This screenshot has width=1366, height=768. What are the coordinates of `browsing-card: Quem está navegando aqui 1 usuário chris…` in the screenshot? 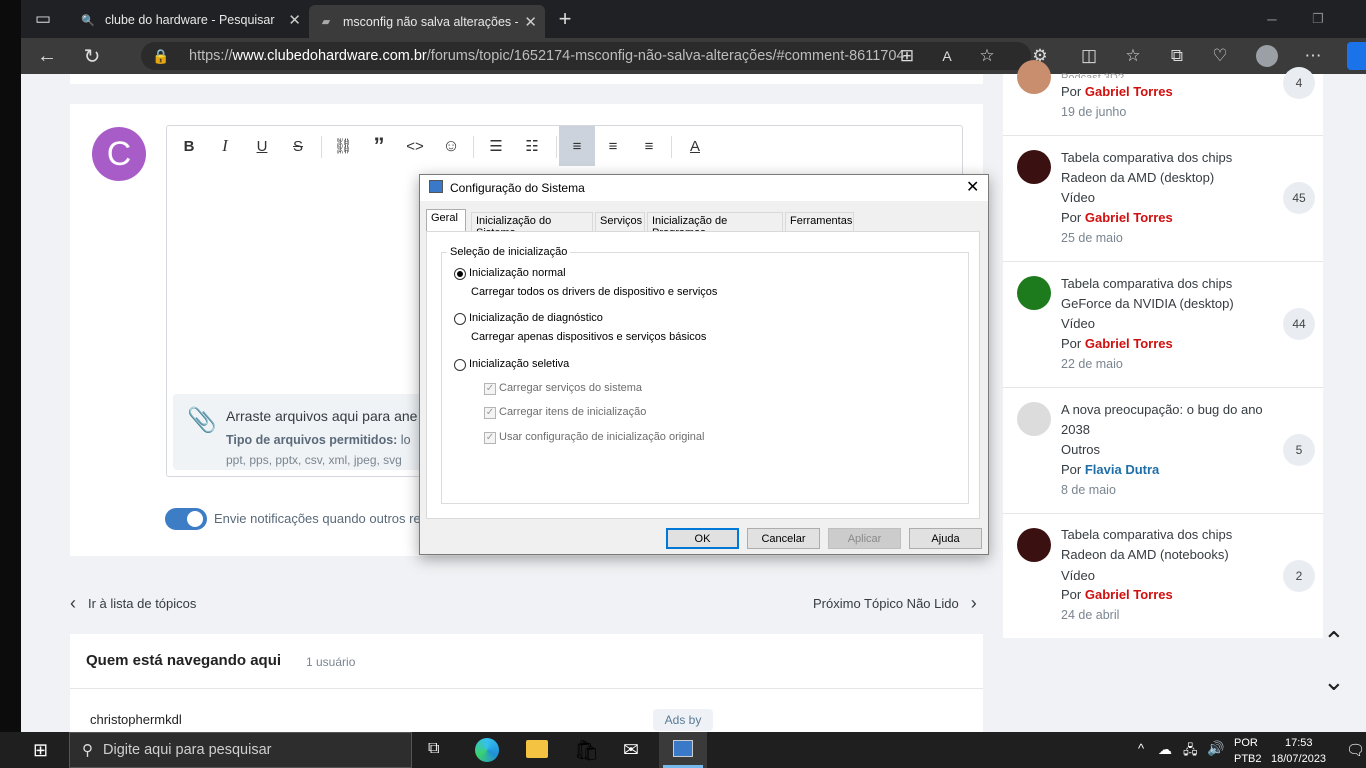 It's located at (526, 683).